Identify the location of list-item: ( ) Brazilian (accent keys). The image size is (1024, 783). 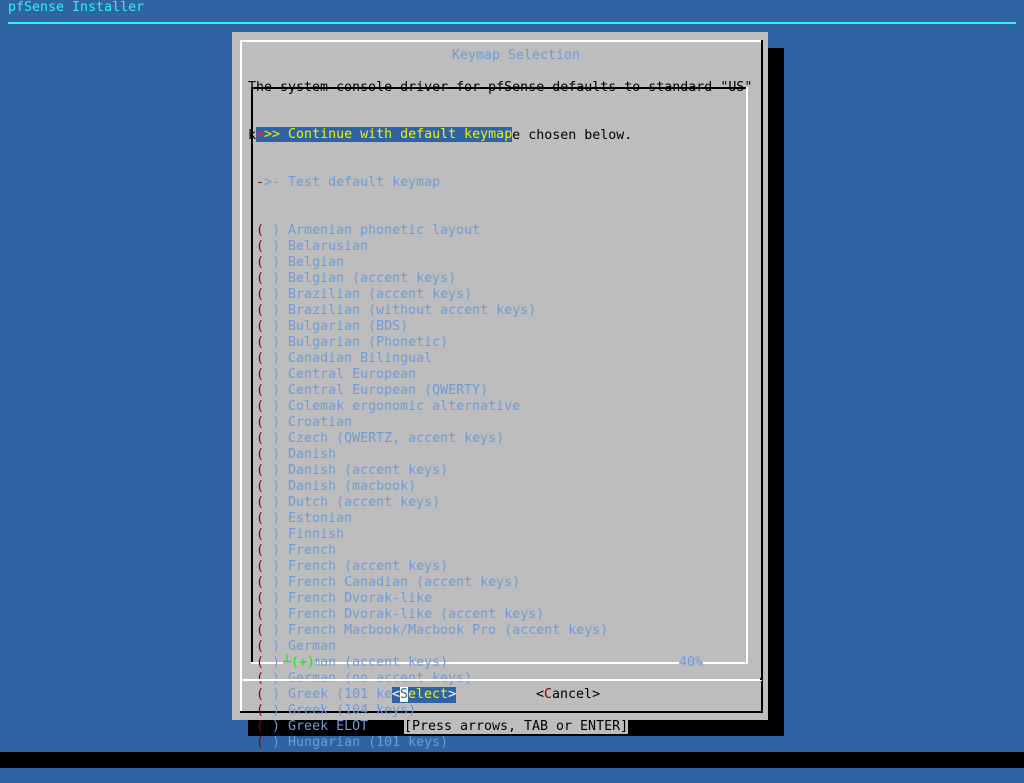
(432, 295).